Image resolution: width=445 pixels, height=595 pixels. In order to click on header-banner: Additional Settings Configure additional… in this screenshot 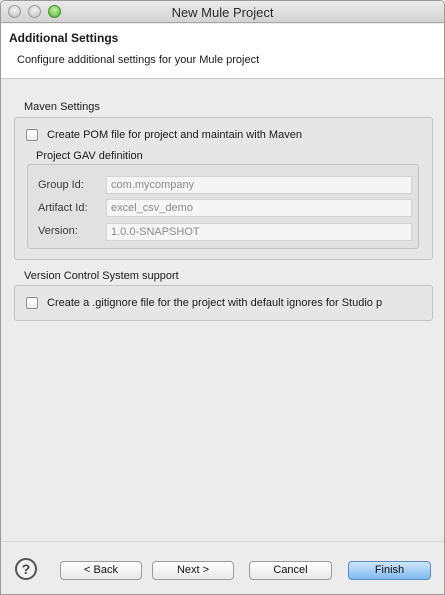, I will do `click(222, 51)`.